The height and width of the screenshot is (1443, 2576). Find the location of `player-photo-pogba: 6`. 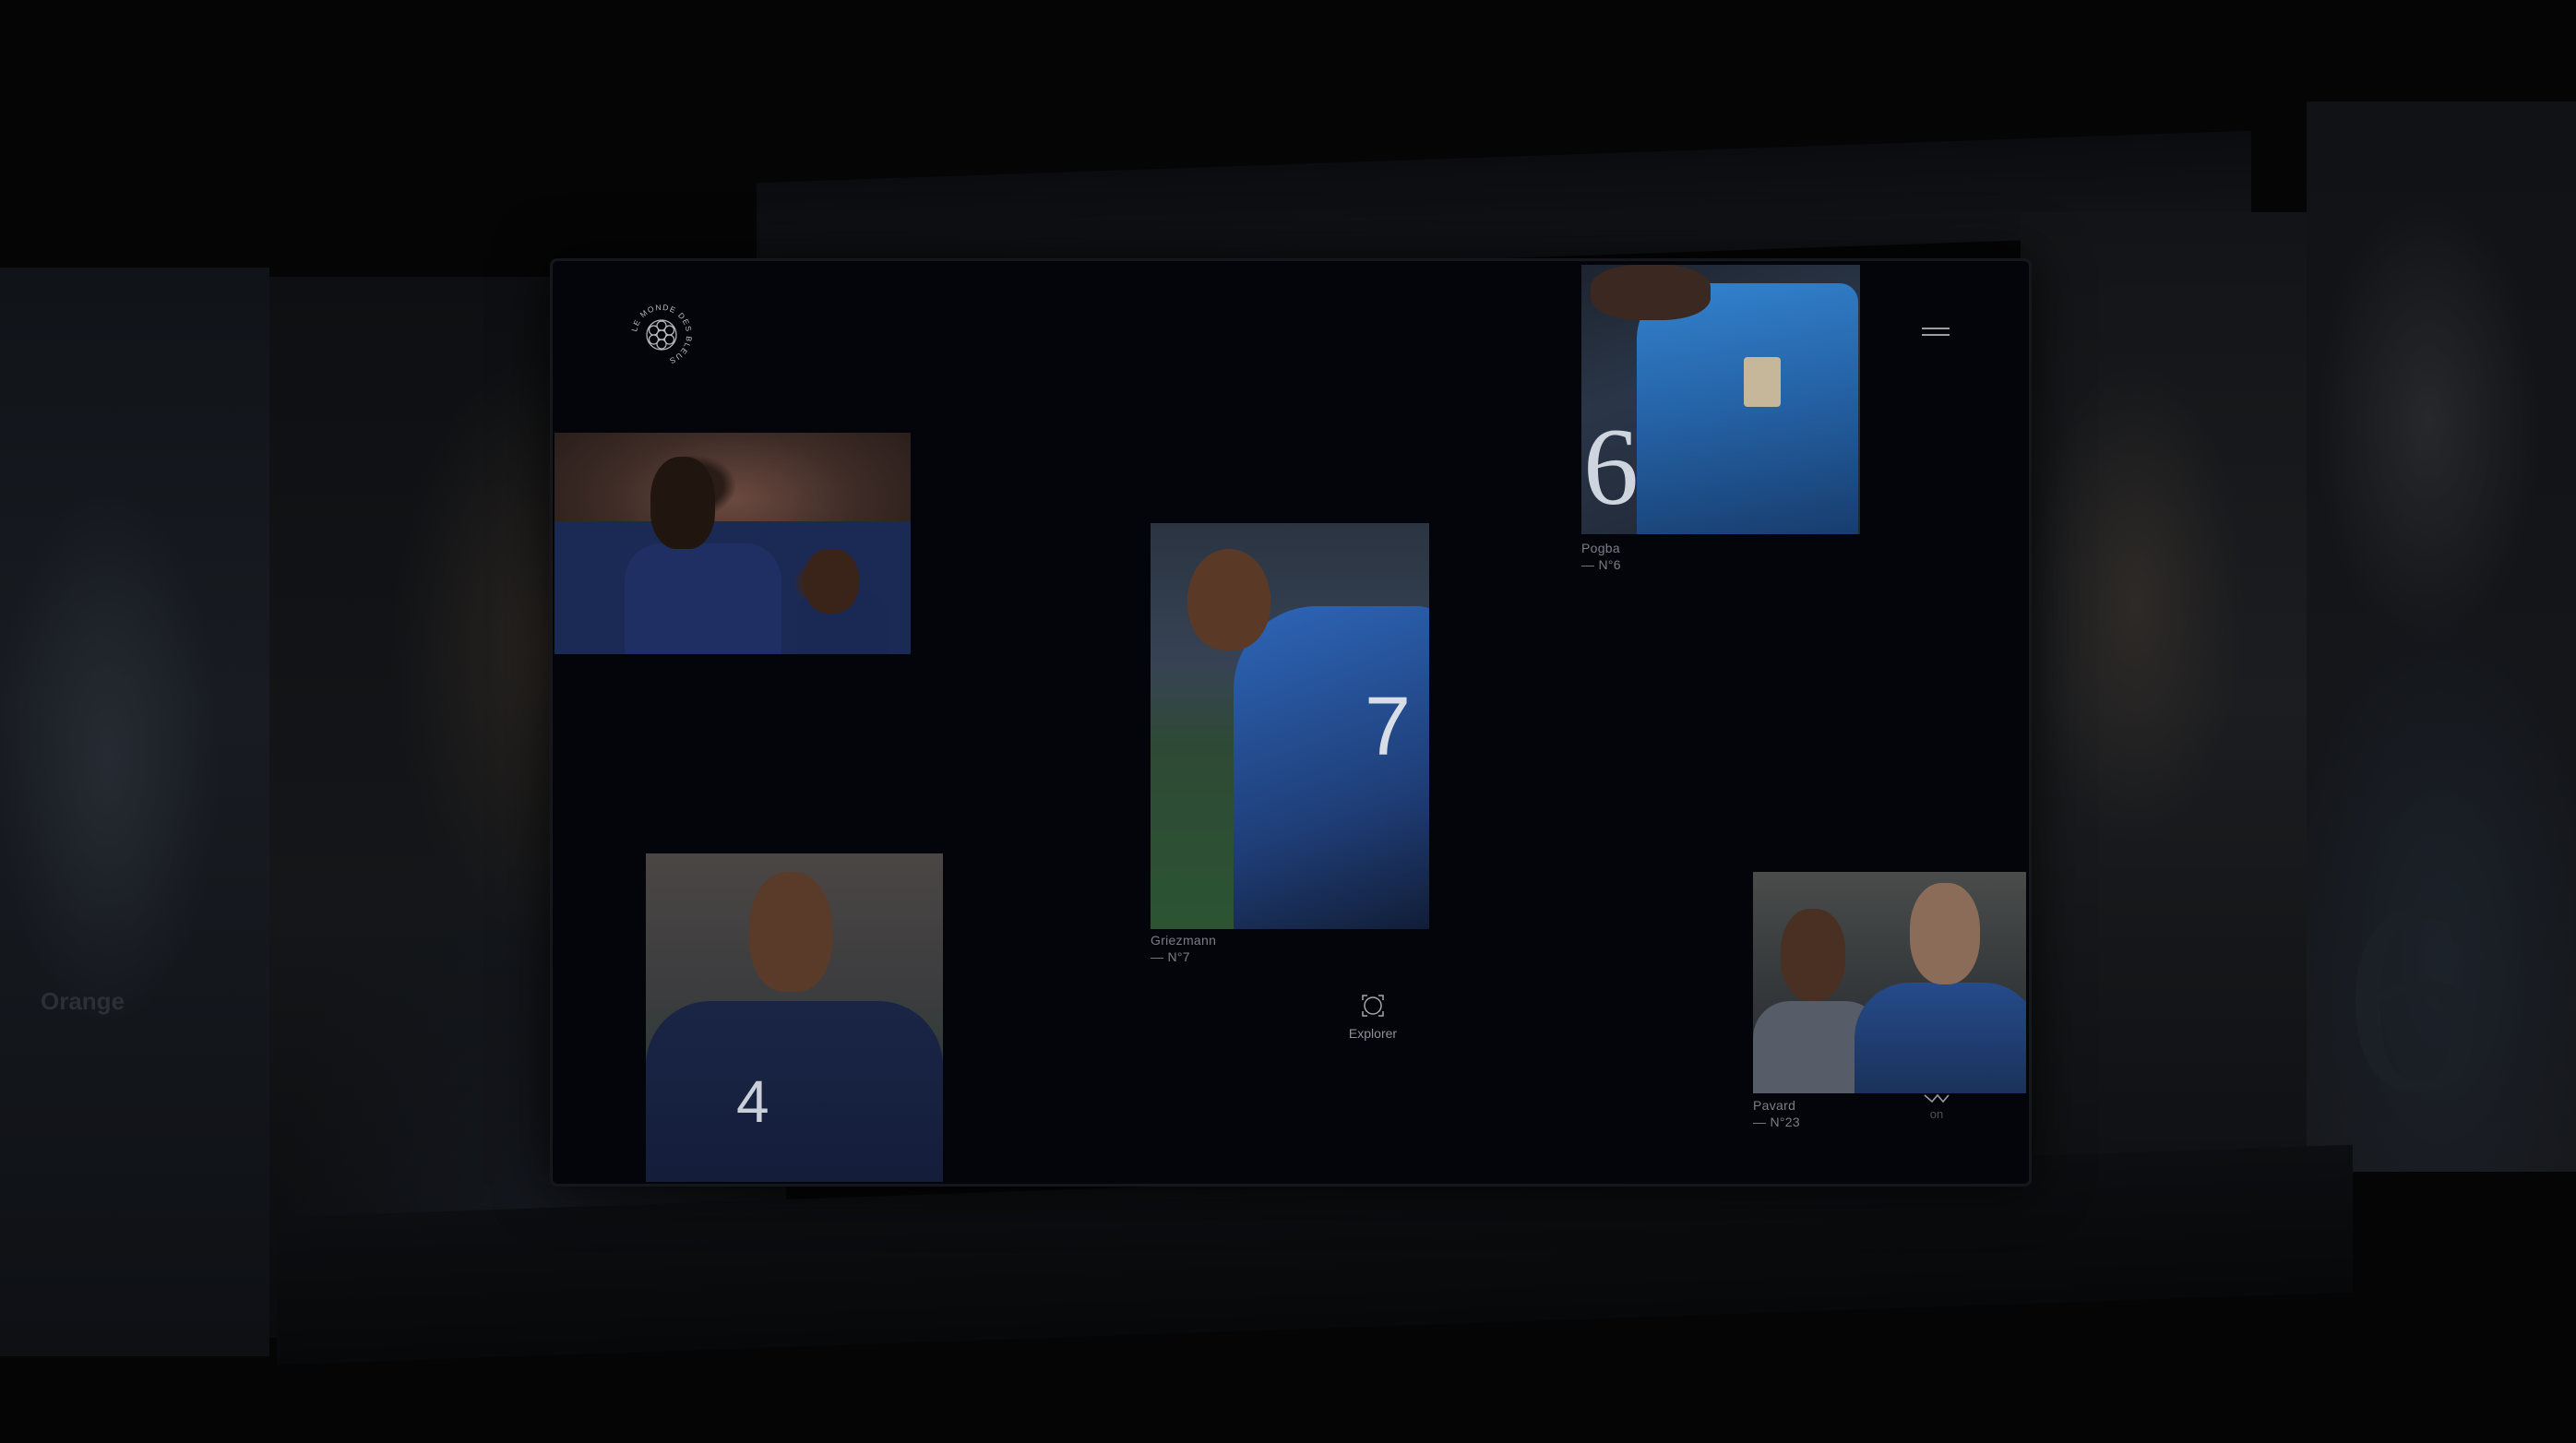

player-photo-pogba: 6 is located at coordinates (1720, 399).